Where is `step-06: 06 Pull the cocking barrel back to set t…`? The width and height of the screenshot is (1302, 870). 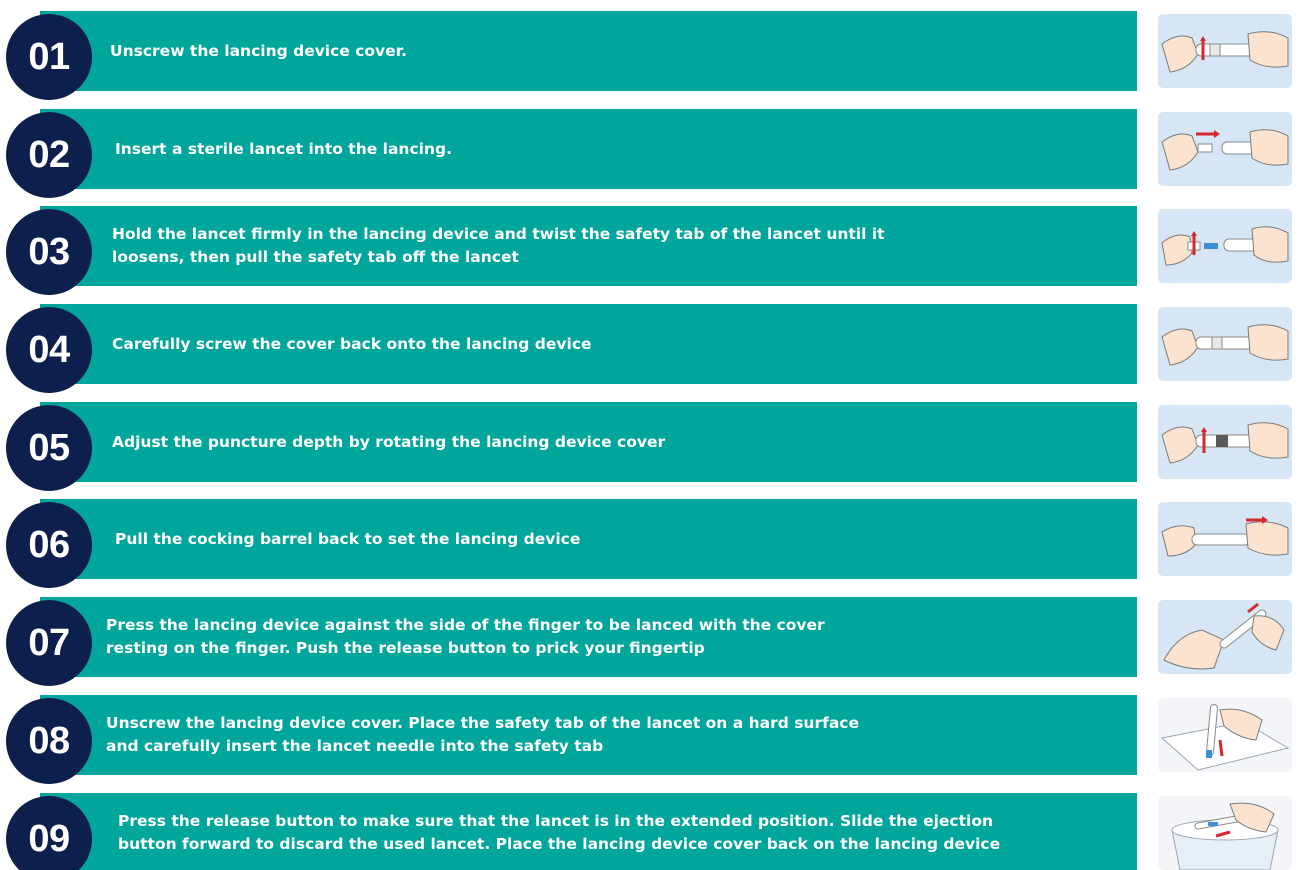 step-06: 06 Pull the cocking barrel back to set t… is located at coordinates (651, 543).